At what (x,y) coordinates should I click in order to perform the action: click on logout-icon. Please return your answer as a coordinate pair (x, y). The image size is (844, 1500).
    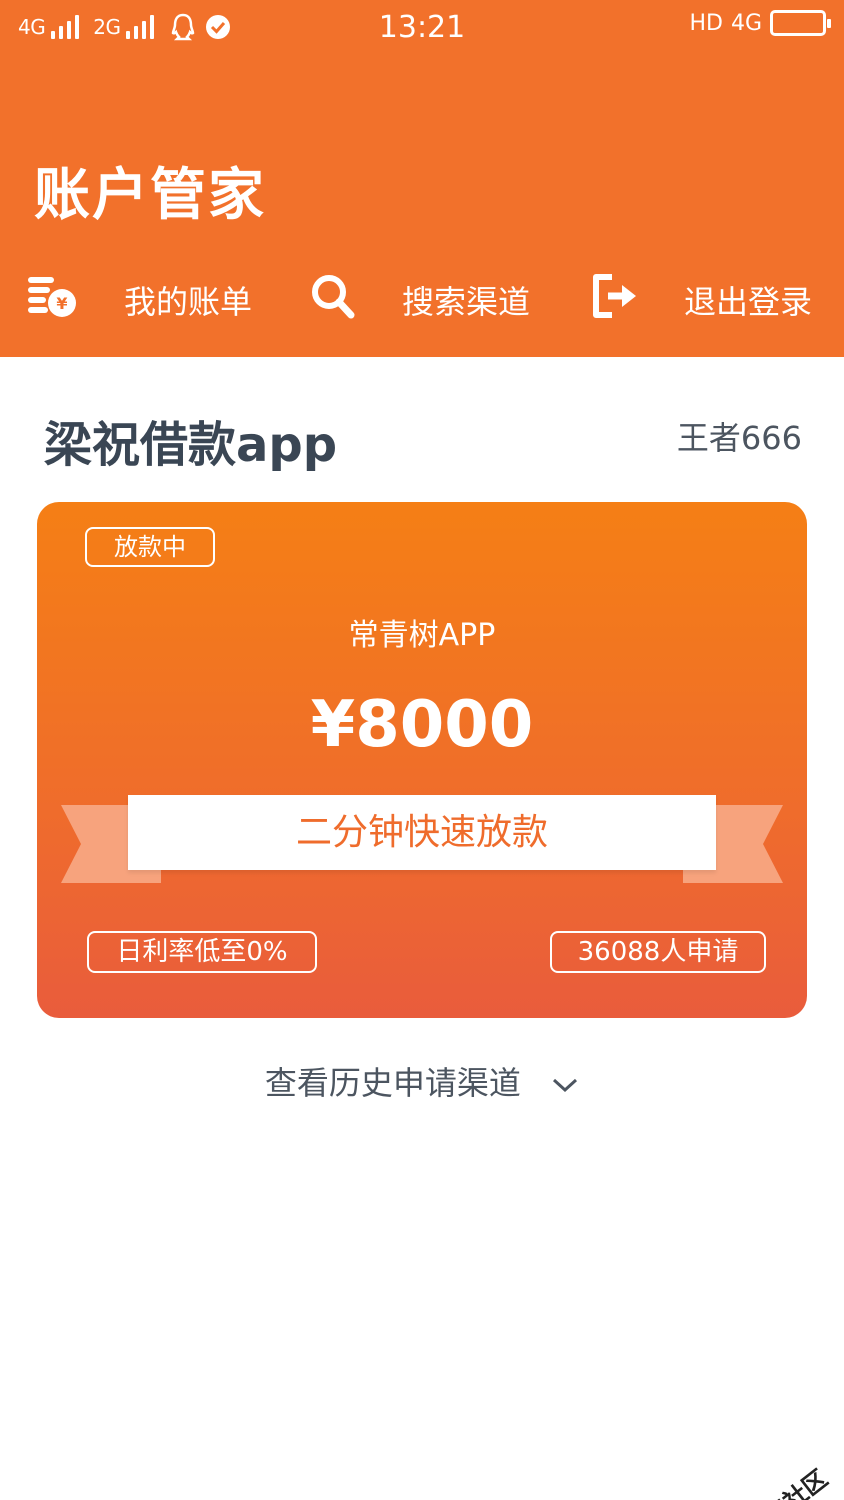
    Looking at the image, I should click on (614, 296).